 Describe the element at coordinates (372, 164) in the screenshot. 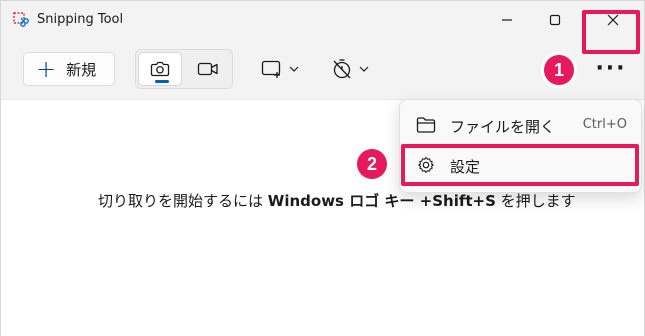

I see `annotation-badge-step2: 2` at that location.